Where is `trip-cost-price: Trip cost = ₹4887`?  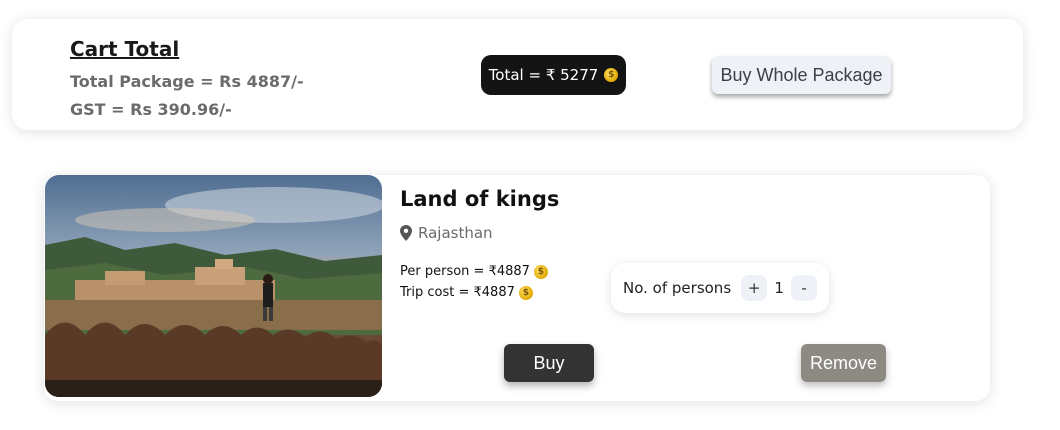 trip-cost-price: Trip cost = ₹4887 is located at coordinates (466, 292).